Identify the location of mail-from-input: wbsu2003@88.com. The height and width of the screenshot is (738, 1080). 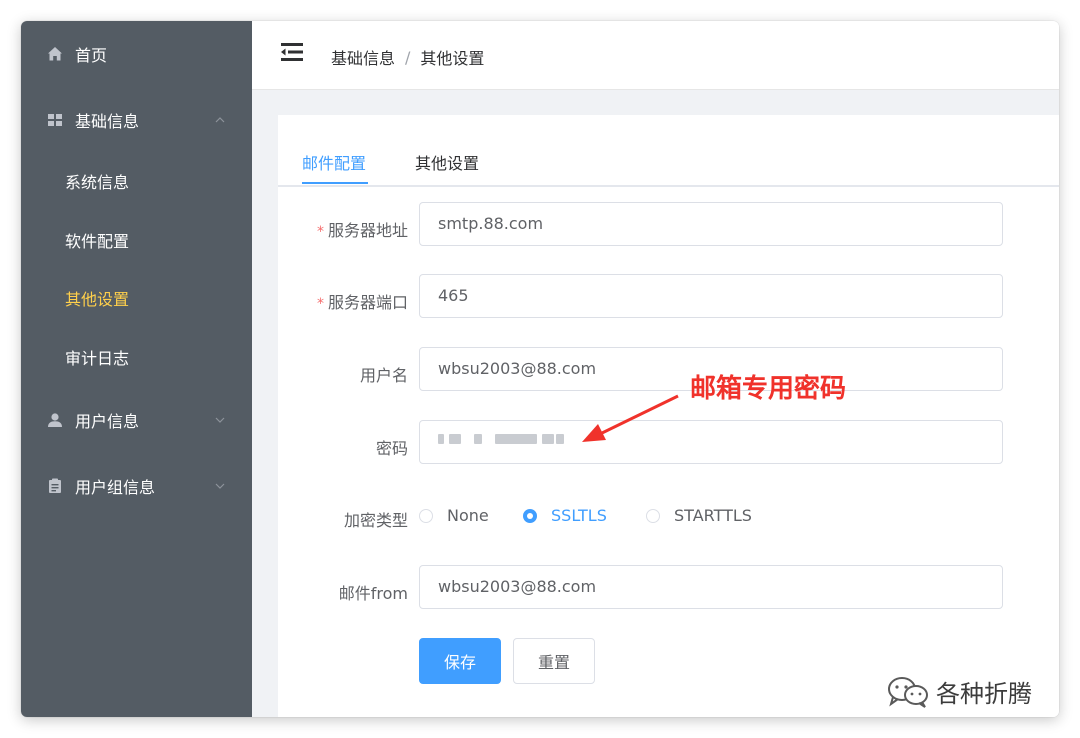
(711, 587).